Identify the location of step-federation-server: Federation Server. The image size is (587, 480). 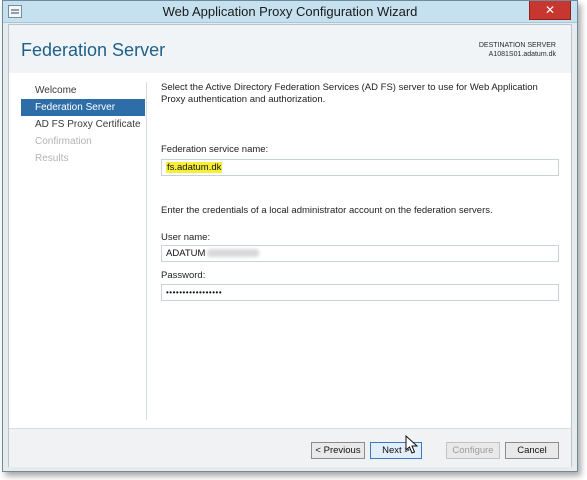
(83, 107).